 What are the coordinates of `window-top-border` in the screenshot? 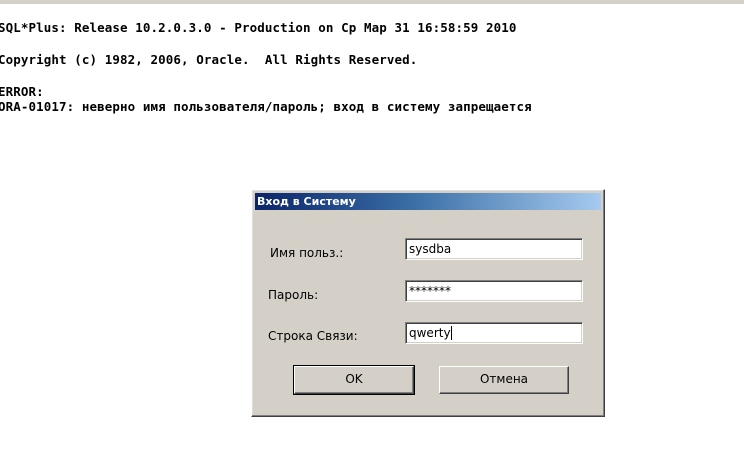 It's located at (372, 2).